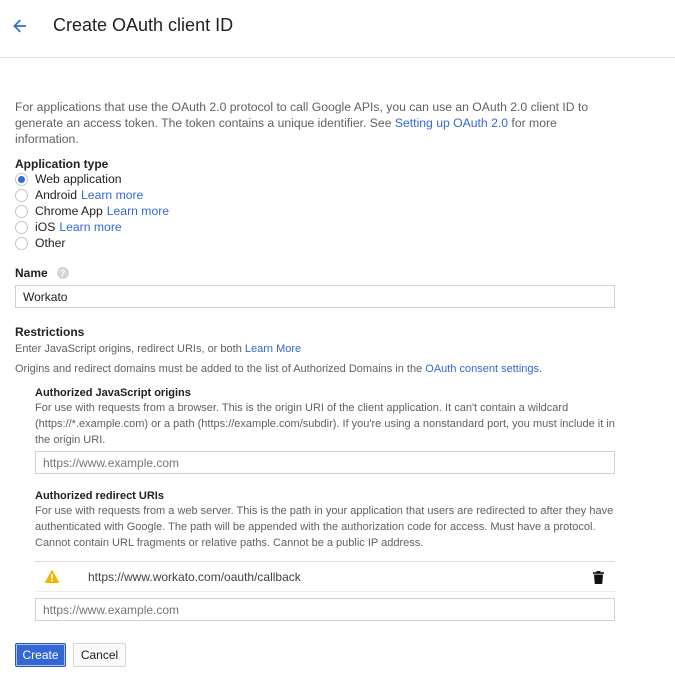  I want to click on page-header: Create OAuth client ID, so click(337, 29).